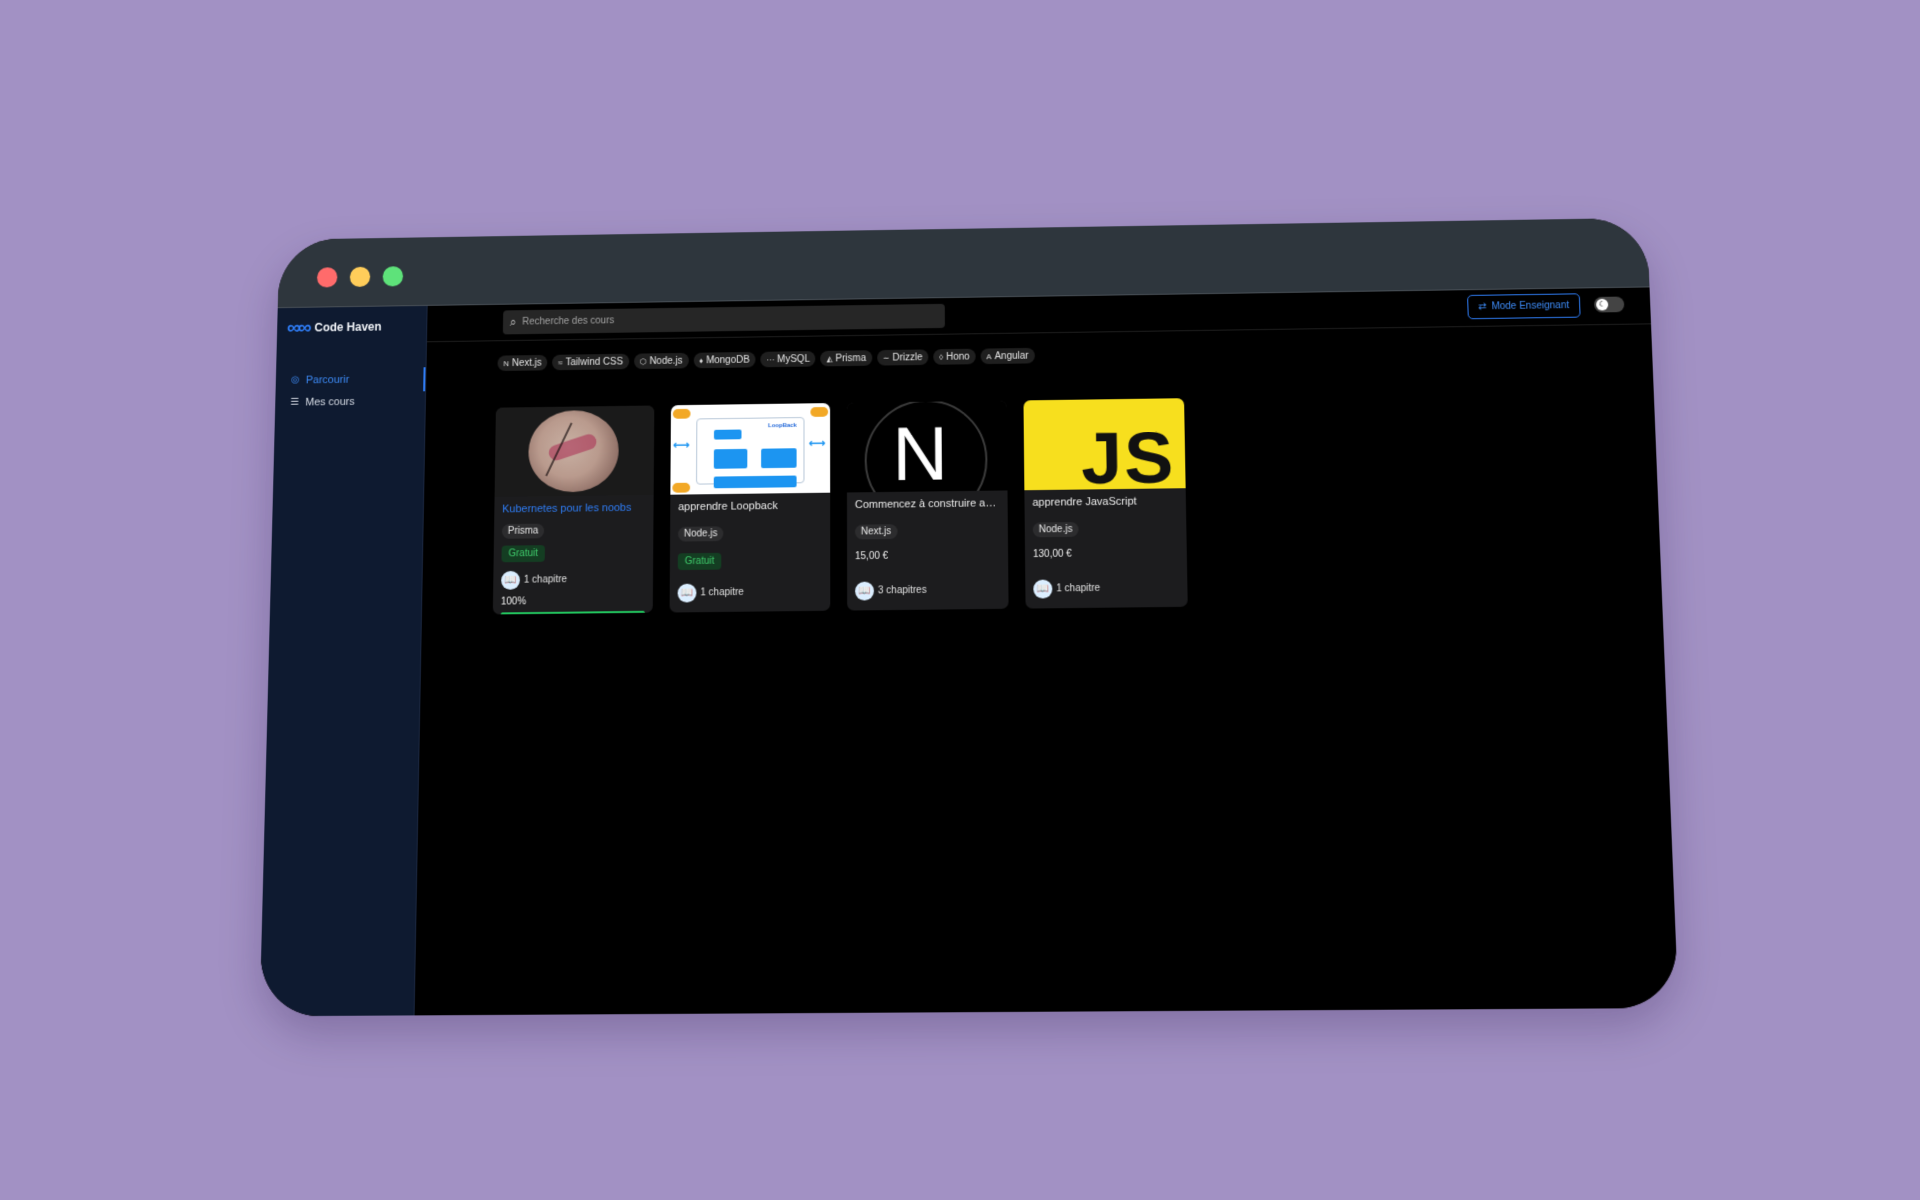 The height and width of the screenshot is (1200, 1920). I want to click on loopback-logo: LoopBack, so click(782, 426).